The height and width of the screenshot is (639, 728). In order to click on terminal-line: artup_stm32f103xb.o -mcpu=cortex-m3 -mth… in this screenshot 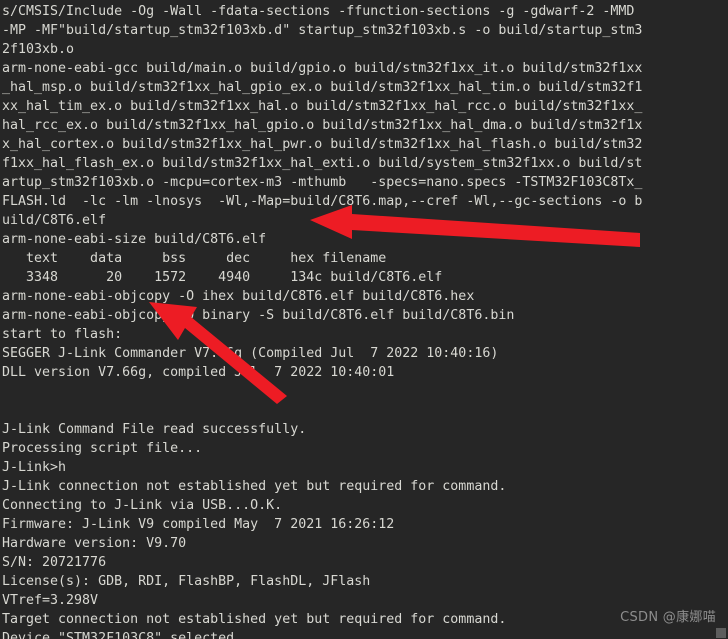, I will do `click(322, 182)`.